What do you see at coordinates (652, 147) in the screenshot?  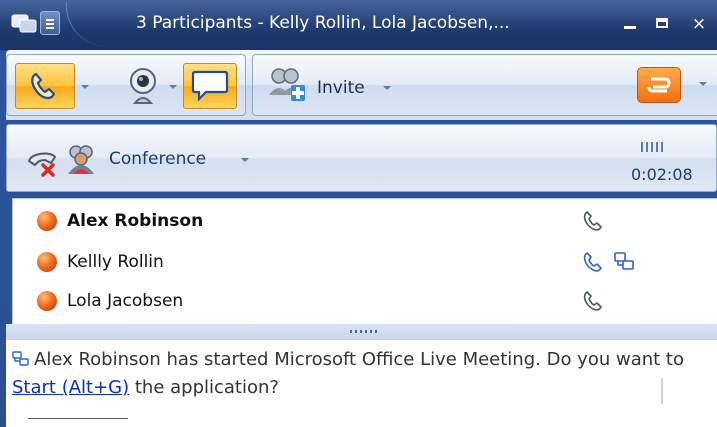 I see `call-quality-icon` at bounding box center [652, 147].